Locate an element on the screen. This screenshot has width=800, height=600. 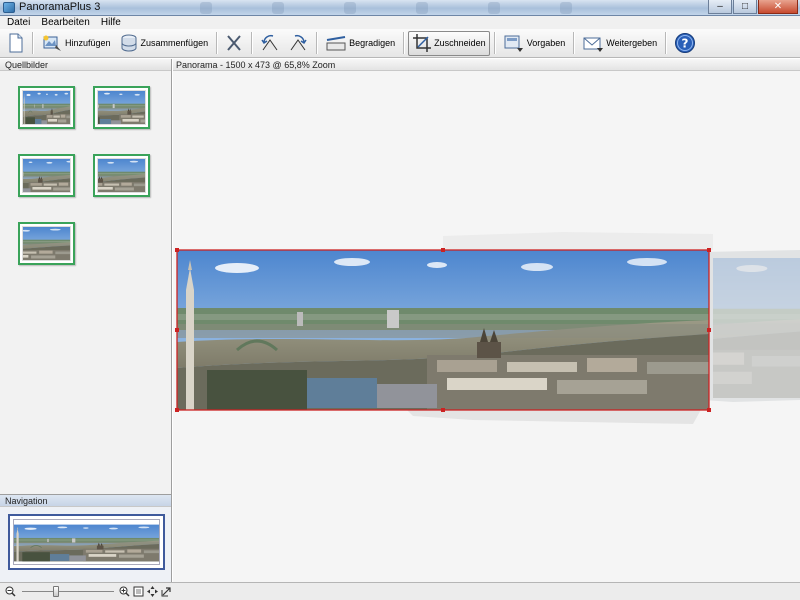
add-button-label: Hinzufügen is located at coordinates (88, 43).